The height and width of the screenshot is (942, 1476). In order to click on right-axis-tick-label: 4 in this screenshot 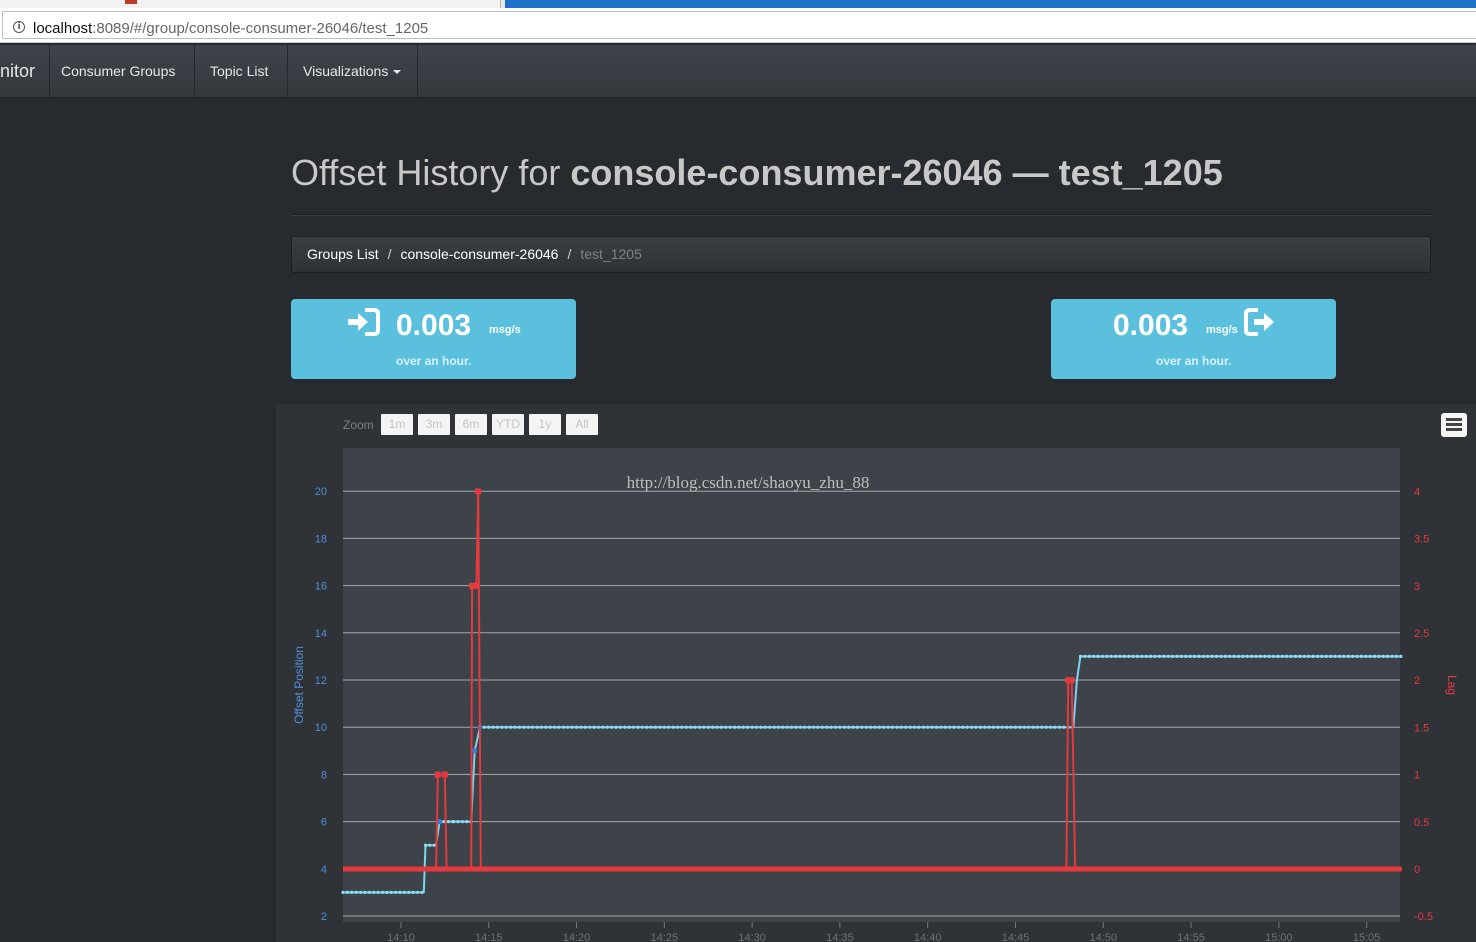, I will do `click(1417, 492)`.